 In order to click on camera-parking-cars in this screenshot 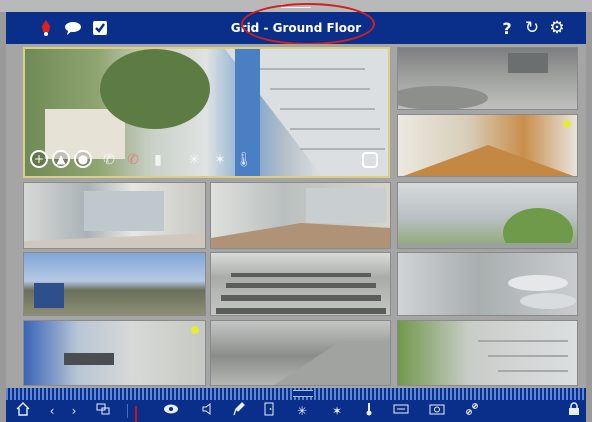, I will do `click(487, 284)`.